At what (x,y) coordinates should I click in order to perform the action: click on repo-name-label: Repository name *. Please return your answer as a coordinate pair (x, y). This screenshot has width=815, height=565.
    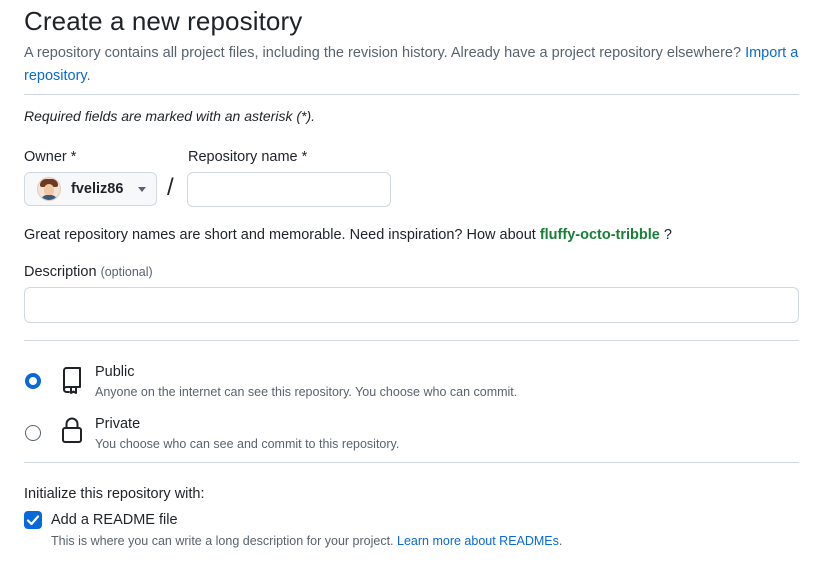
    Looking at the image, I should click on (248, 157).